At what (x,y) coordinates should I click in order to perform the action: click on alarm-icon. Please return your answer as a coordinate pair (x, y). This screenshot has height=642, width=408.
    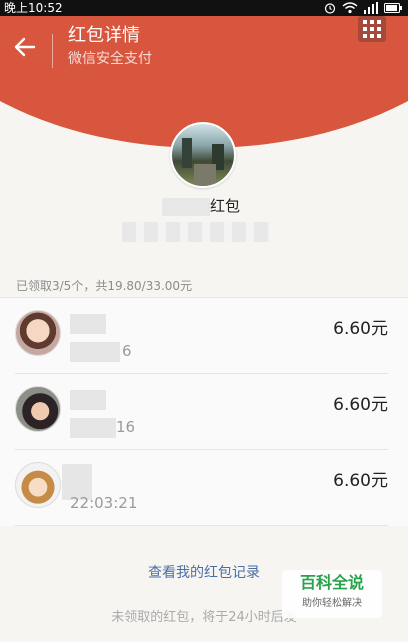
    Looking at the image, I should click on (330, 8).